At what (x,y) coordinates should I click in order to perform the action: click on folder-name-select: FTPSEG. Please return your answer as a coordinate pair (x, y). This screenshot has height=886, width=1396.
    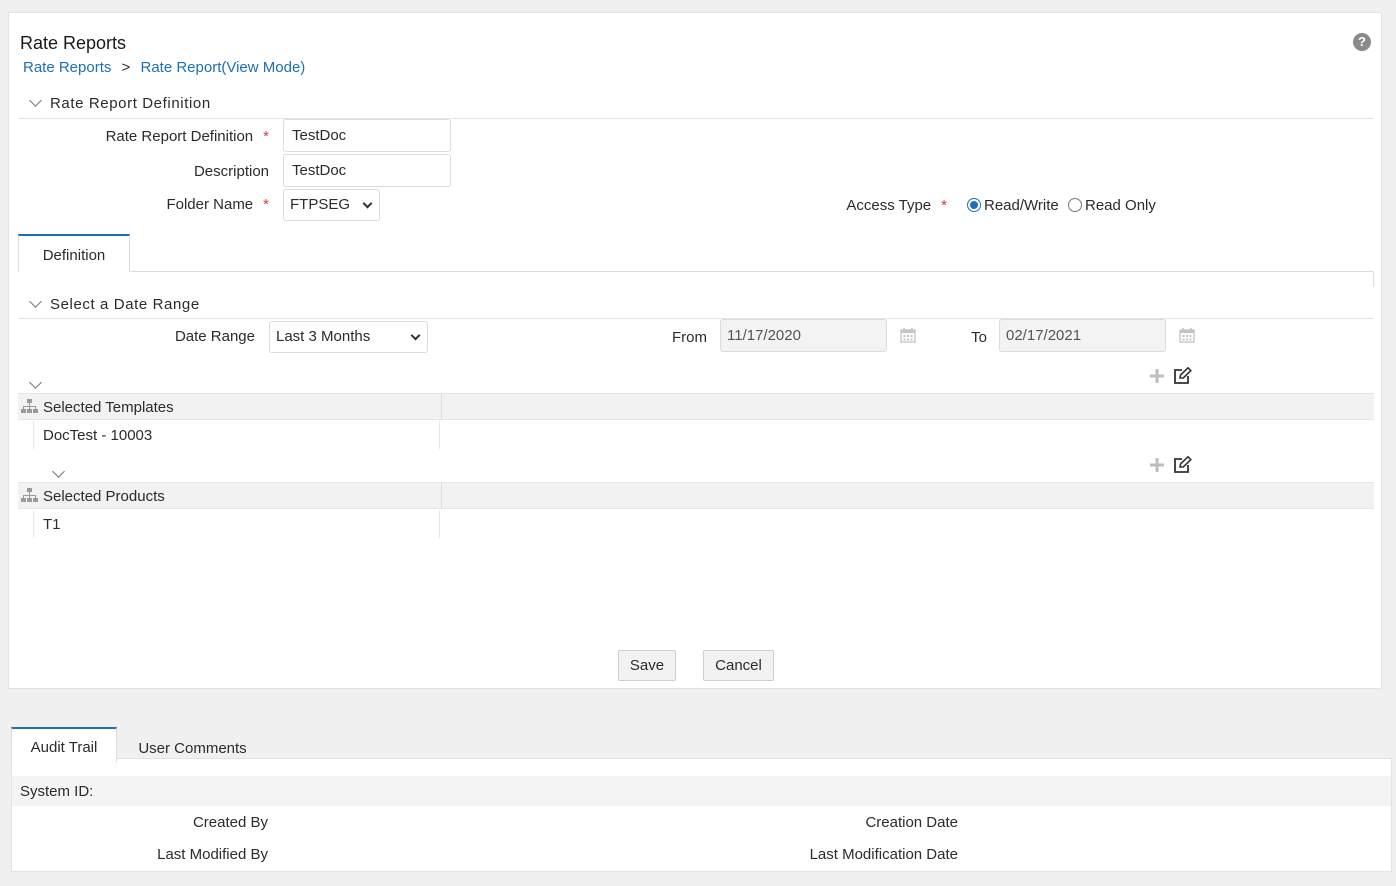
    Looking at the image, I should click on (331, 205).